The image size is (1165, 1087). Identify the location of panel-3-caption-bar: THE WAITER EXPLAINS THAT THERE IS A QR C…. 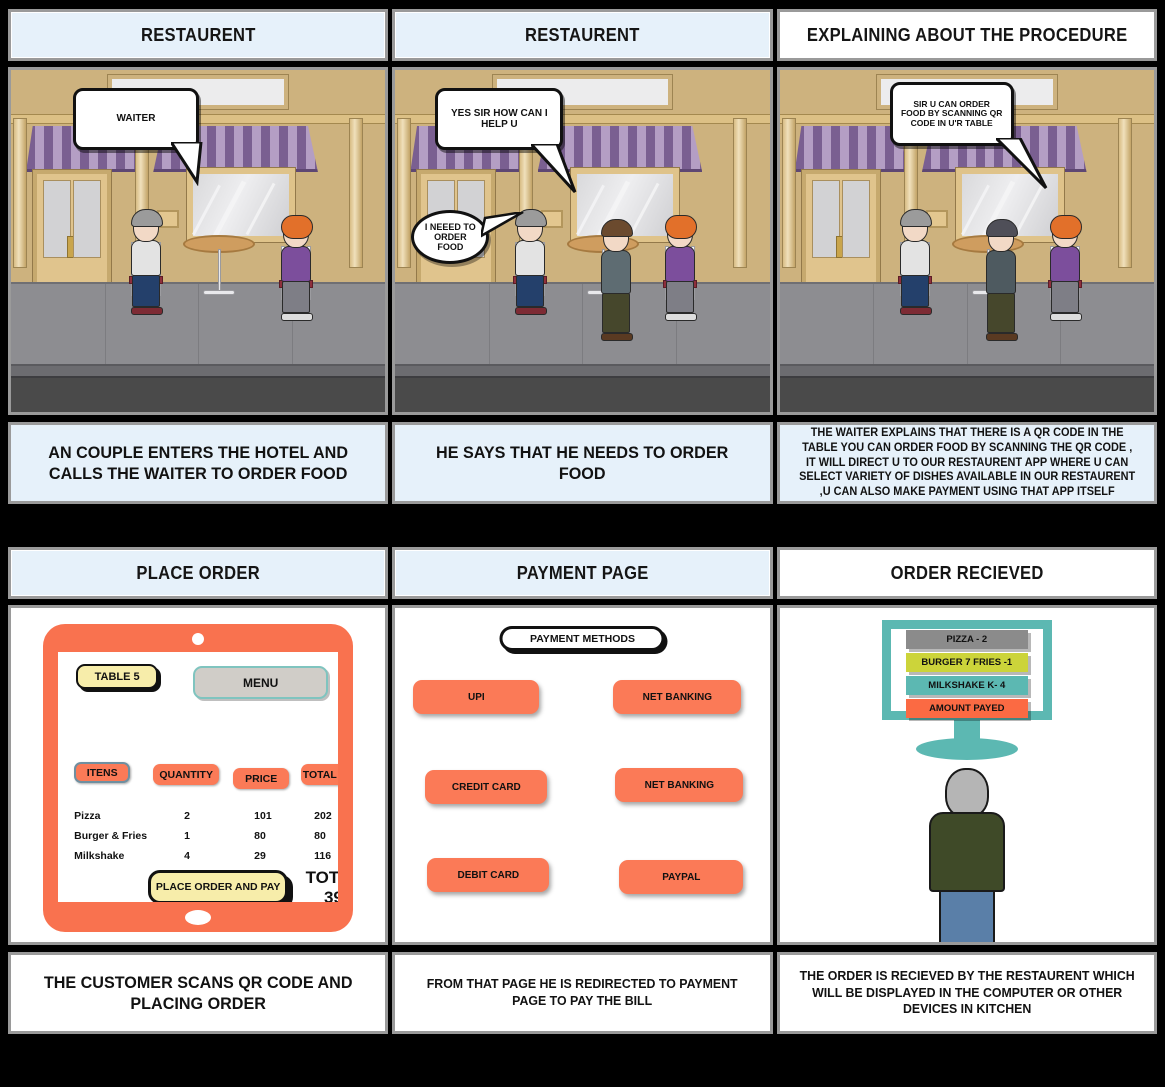
(966, 463).